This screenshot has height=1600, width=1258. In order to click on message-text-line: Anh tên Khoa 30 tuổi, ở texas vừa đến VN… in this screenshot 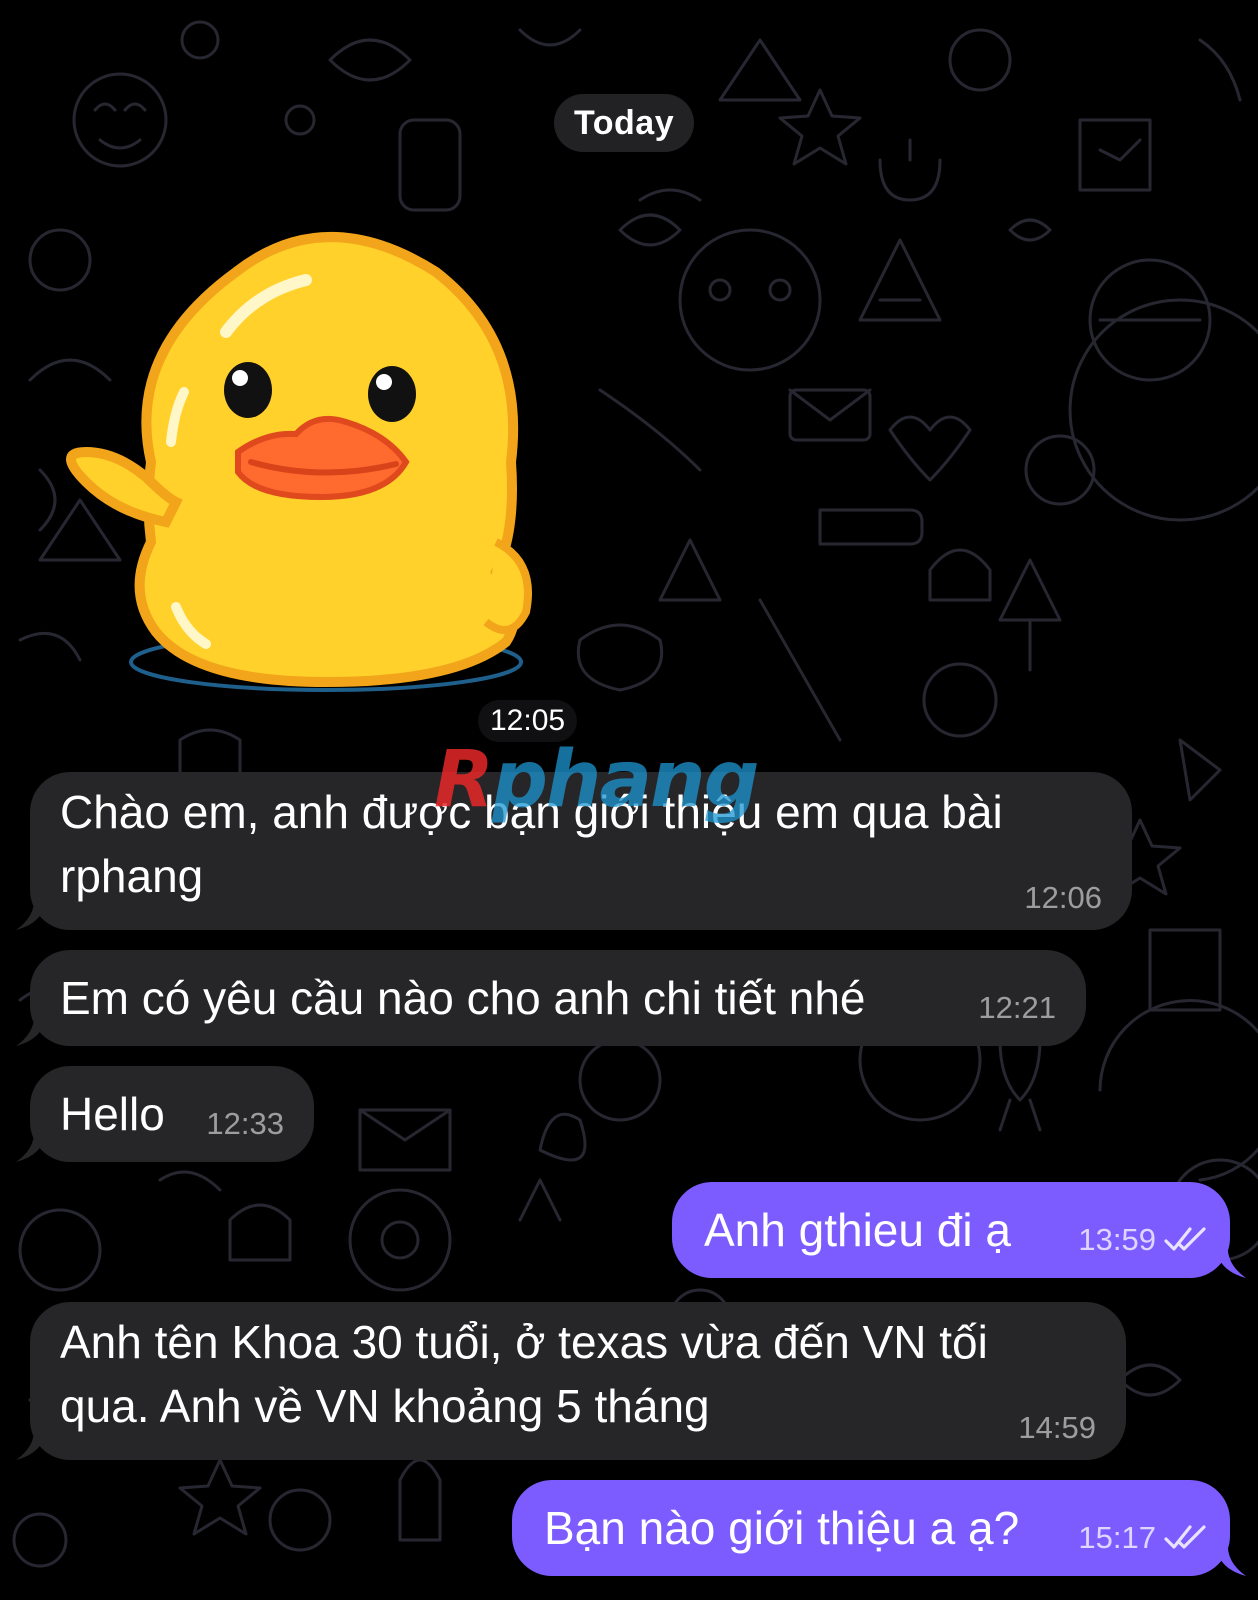, I will do `click(524, 1342)`.